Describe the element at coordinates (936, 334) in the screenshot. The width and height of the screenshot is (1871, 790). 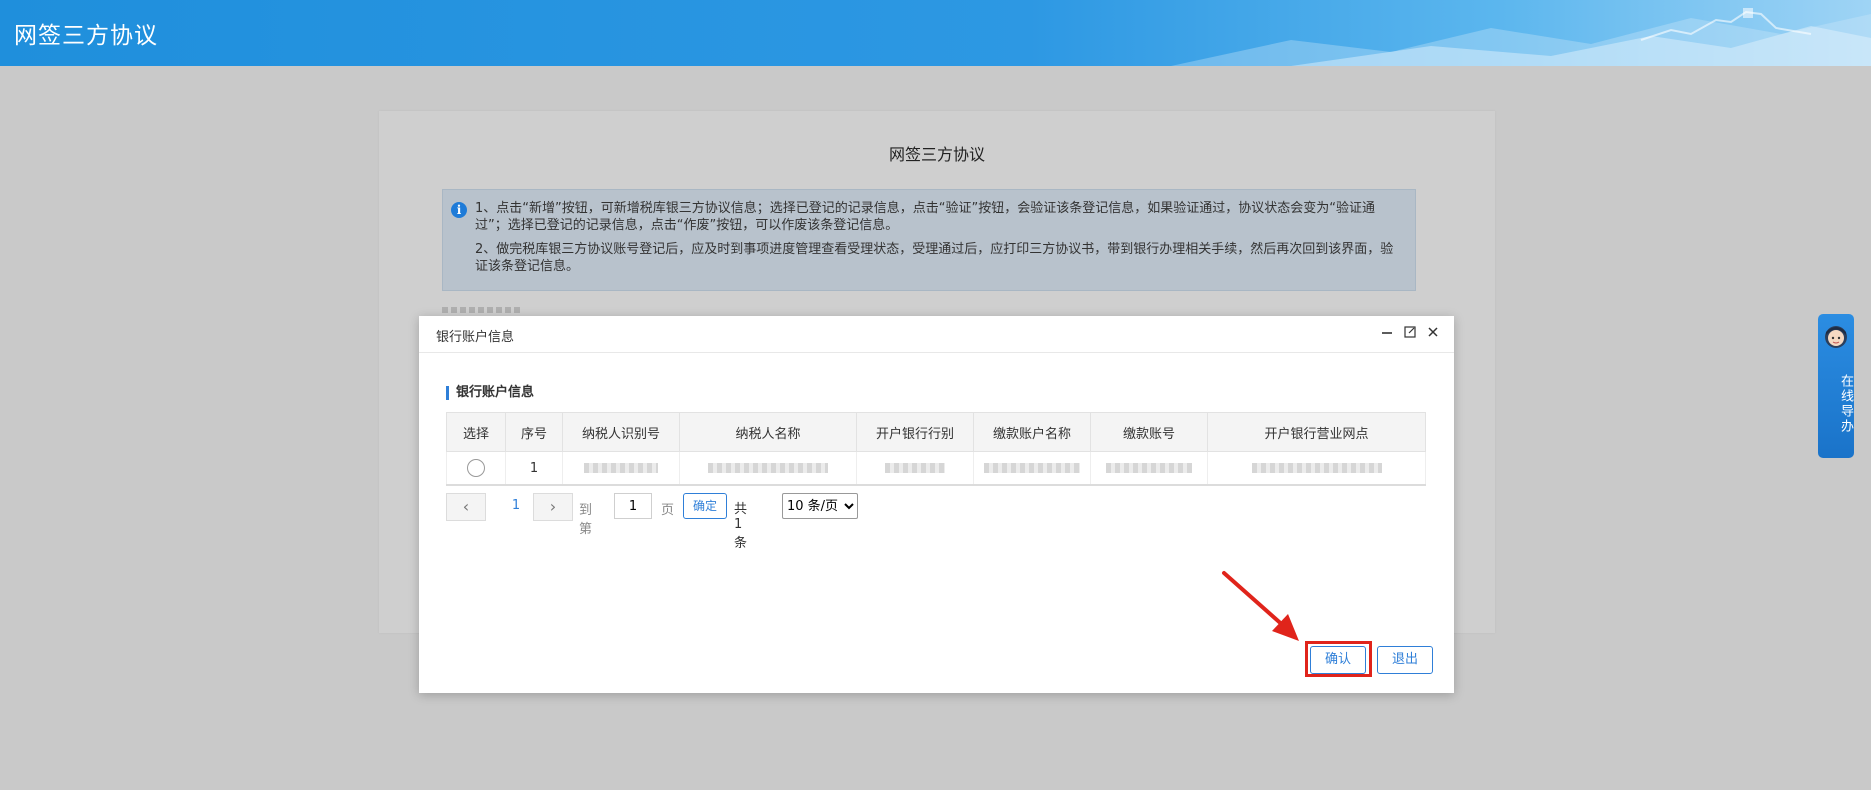
I see `dialog-header: 银行账户信息` at that location.